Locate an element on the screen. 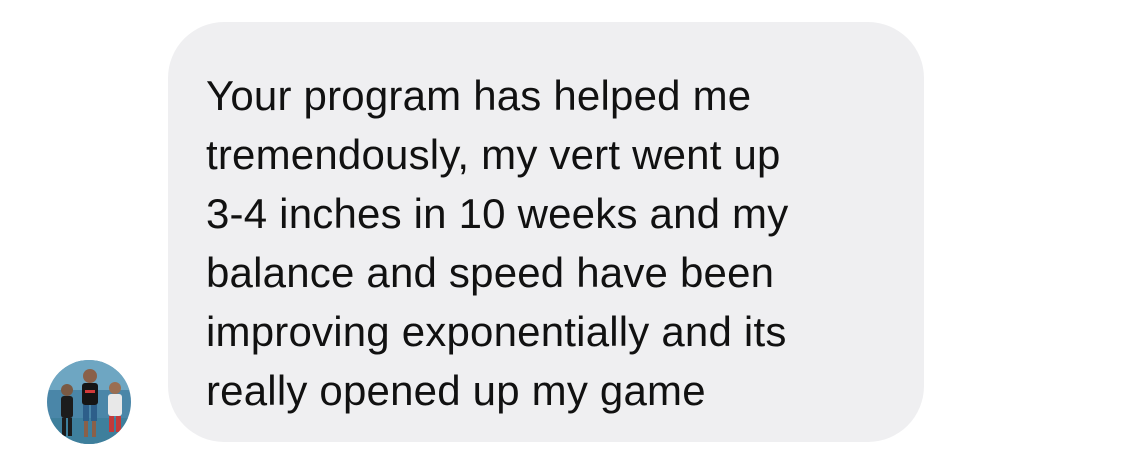 The height and width of the screenshot is (476, 1125). message-line: balance and speed have been is located at coordinates (490, 272).